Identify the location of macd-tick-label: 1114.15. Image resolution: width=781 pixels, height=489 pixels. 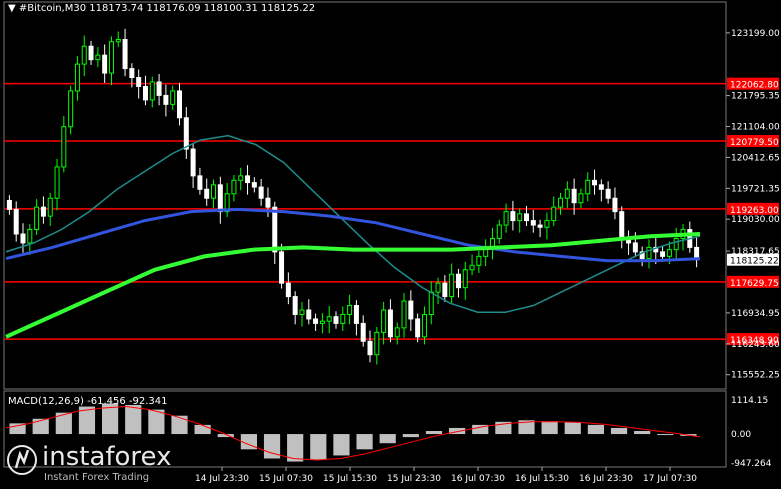
(749, 401).